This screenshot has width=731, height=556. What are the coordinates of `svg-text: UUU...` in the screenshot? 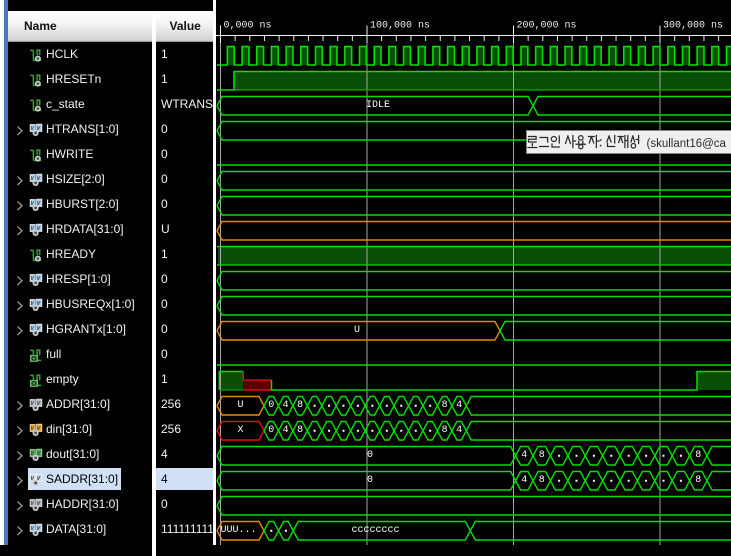 It's located at (238, 530).